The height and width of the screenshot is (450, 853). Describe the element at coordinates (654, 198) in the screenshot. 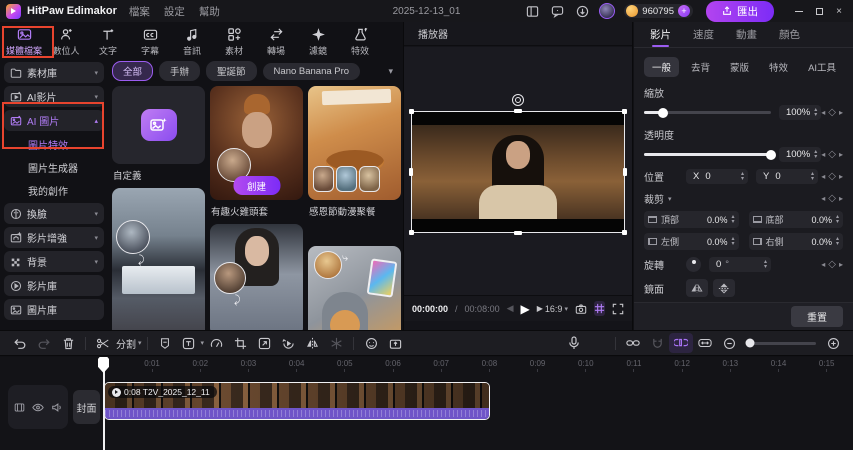

I see `crop-label: 裁剪` at that location.